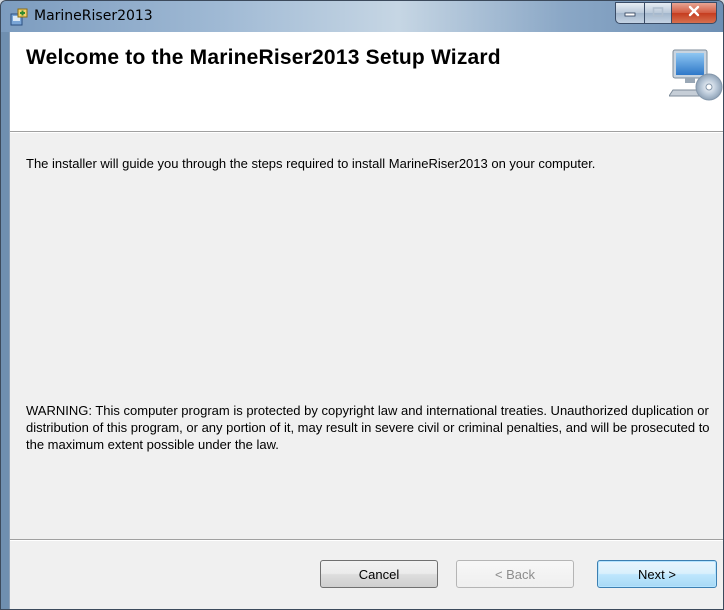 This screenshot has height=610, width=724. I want to click on next-button: Next >, so click(657, 574).